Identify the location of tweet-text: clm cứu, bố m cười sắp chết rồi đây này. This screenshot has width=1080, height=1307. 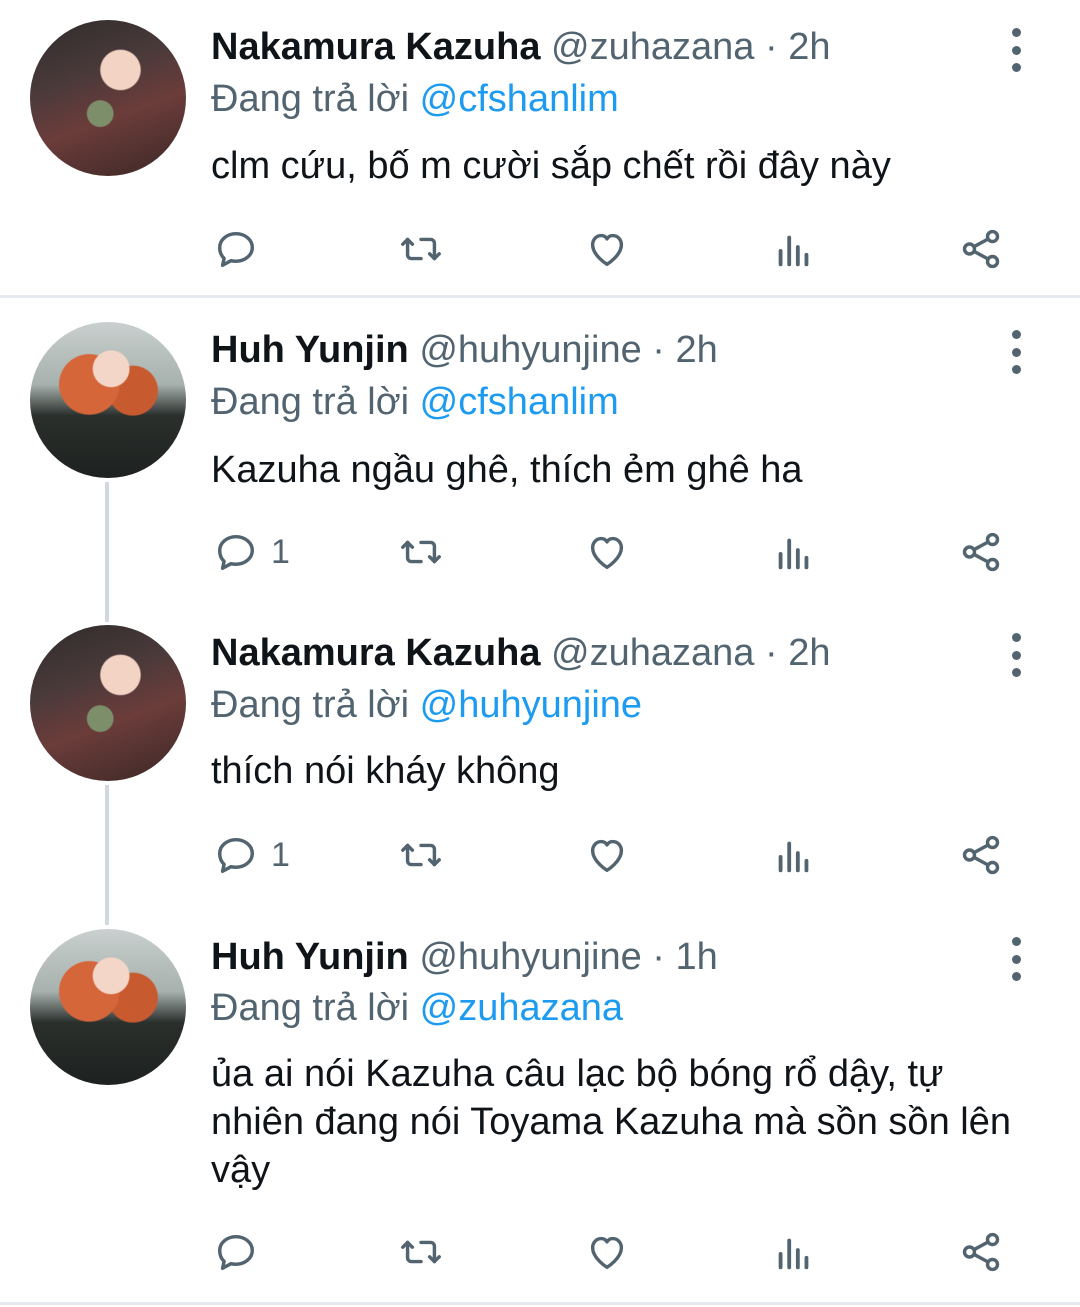
(551, 166).